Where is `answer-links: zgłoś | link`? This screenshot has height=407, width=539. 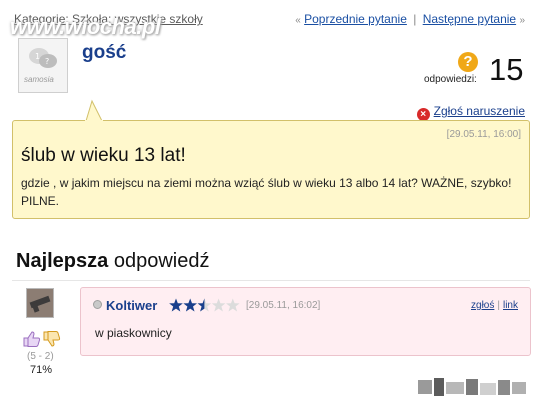 answer-links: zgłoś | link is located at coordinates (494, 305).